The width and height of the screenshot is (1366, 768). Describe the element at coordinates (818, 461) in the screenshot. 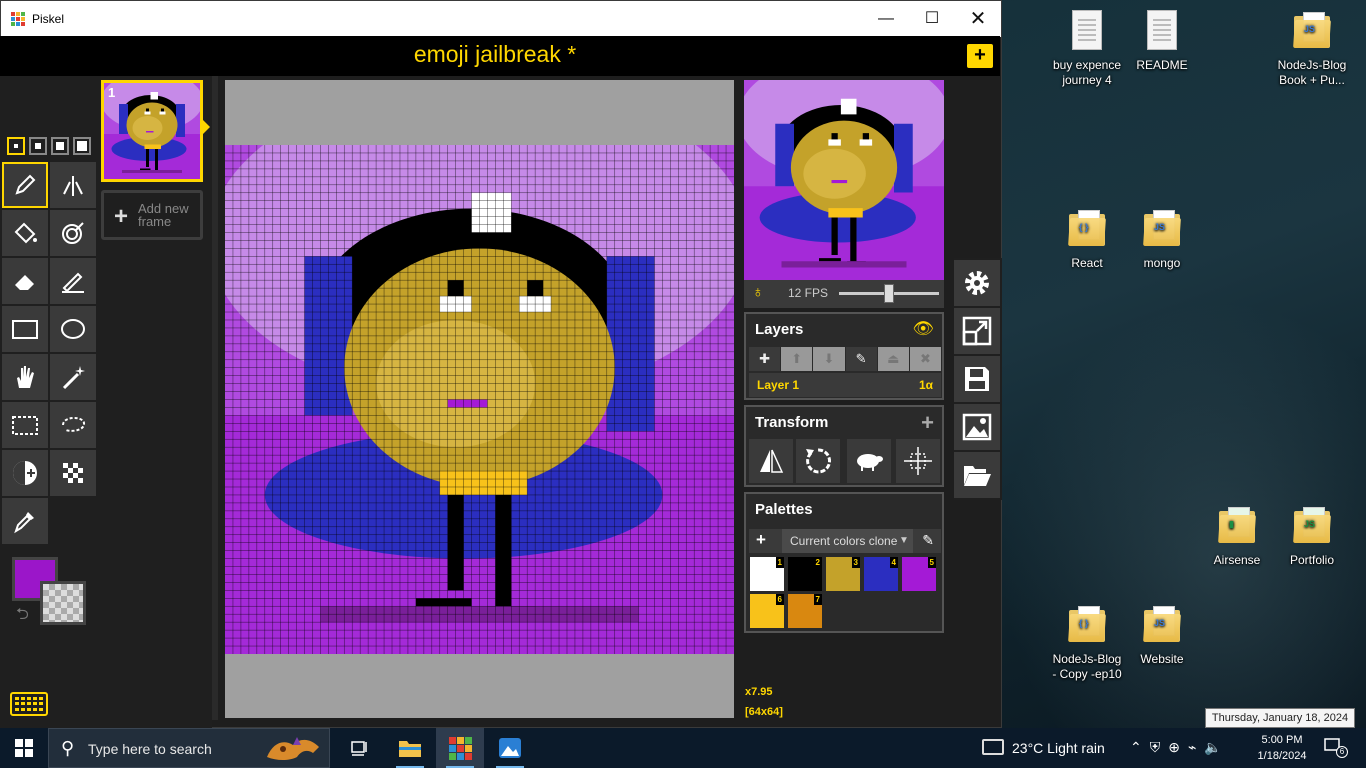

I see `rotate-button` at that location.